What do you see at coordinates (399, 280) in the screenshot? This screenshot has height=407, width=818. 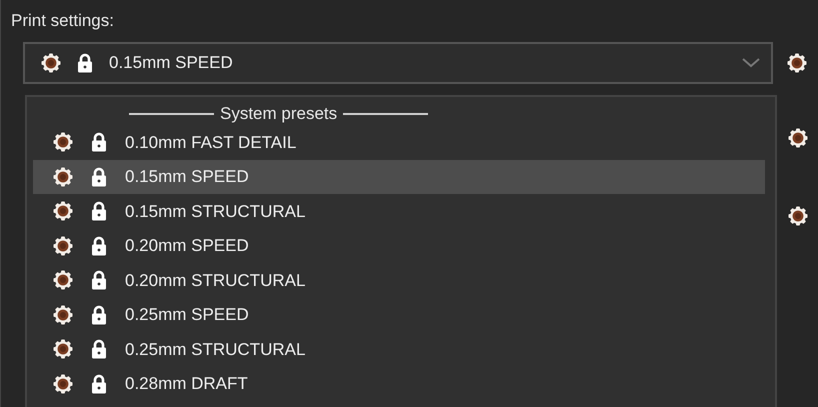 I see `preset-option: 0.20mm STRUCTURAL` at bounding box center [399, 280].